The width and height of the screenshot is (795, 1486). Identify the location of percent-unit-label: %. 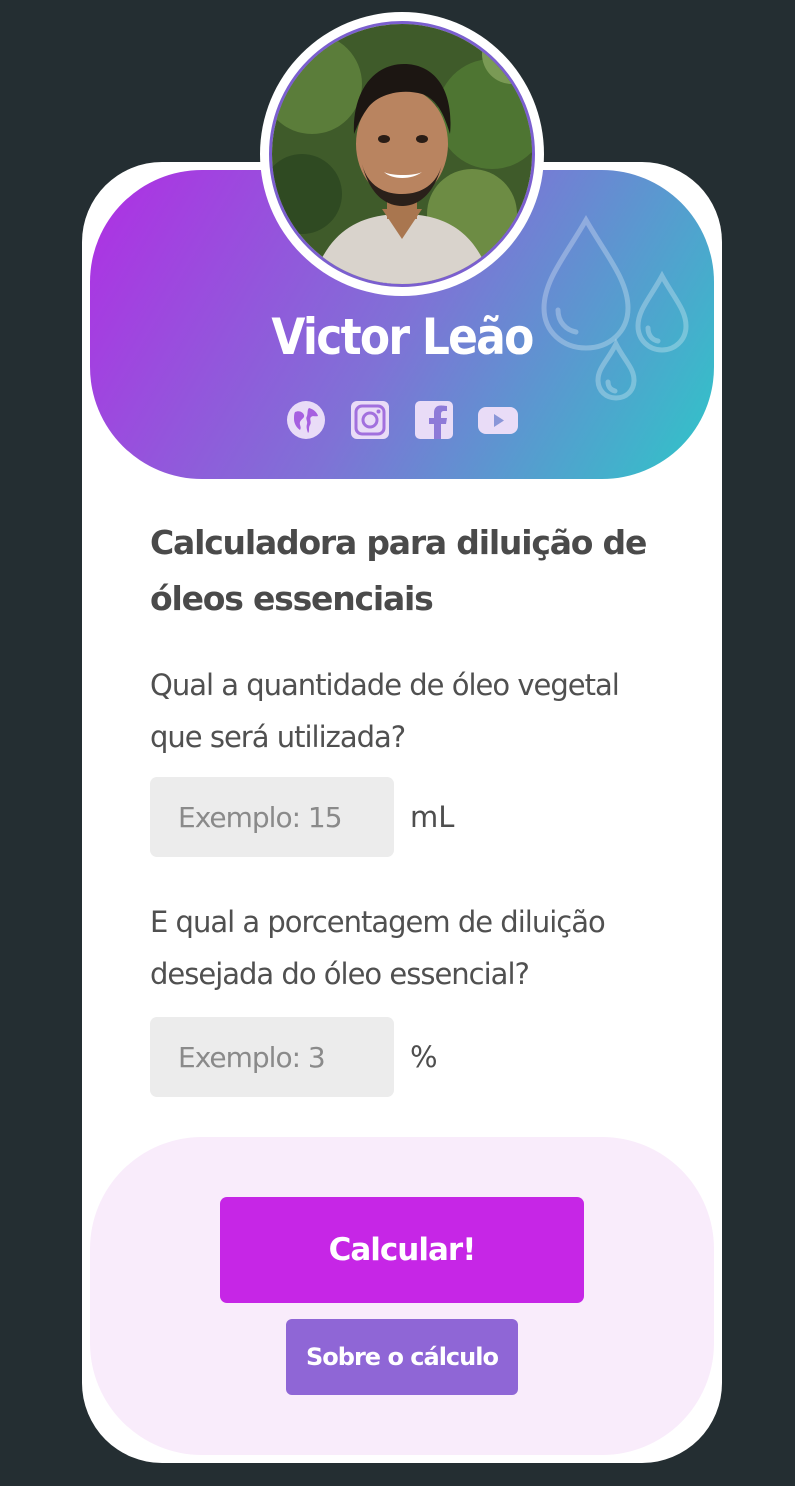
(424, 1057).